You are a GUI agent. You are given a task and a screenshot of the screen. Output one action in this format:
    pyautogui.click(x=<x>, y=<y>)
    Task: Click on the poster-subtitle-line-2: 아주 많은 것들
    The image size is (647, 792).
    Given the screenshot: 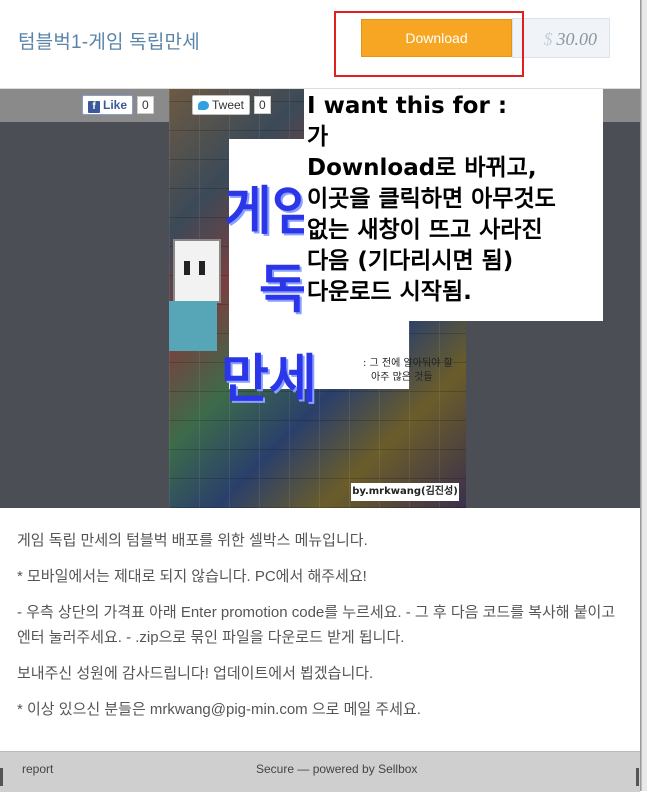 What is the action you would take?
    pyautogui.click(x=402, y=377)
    